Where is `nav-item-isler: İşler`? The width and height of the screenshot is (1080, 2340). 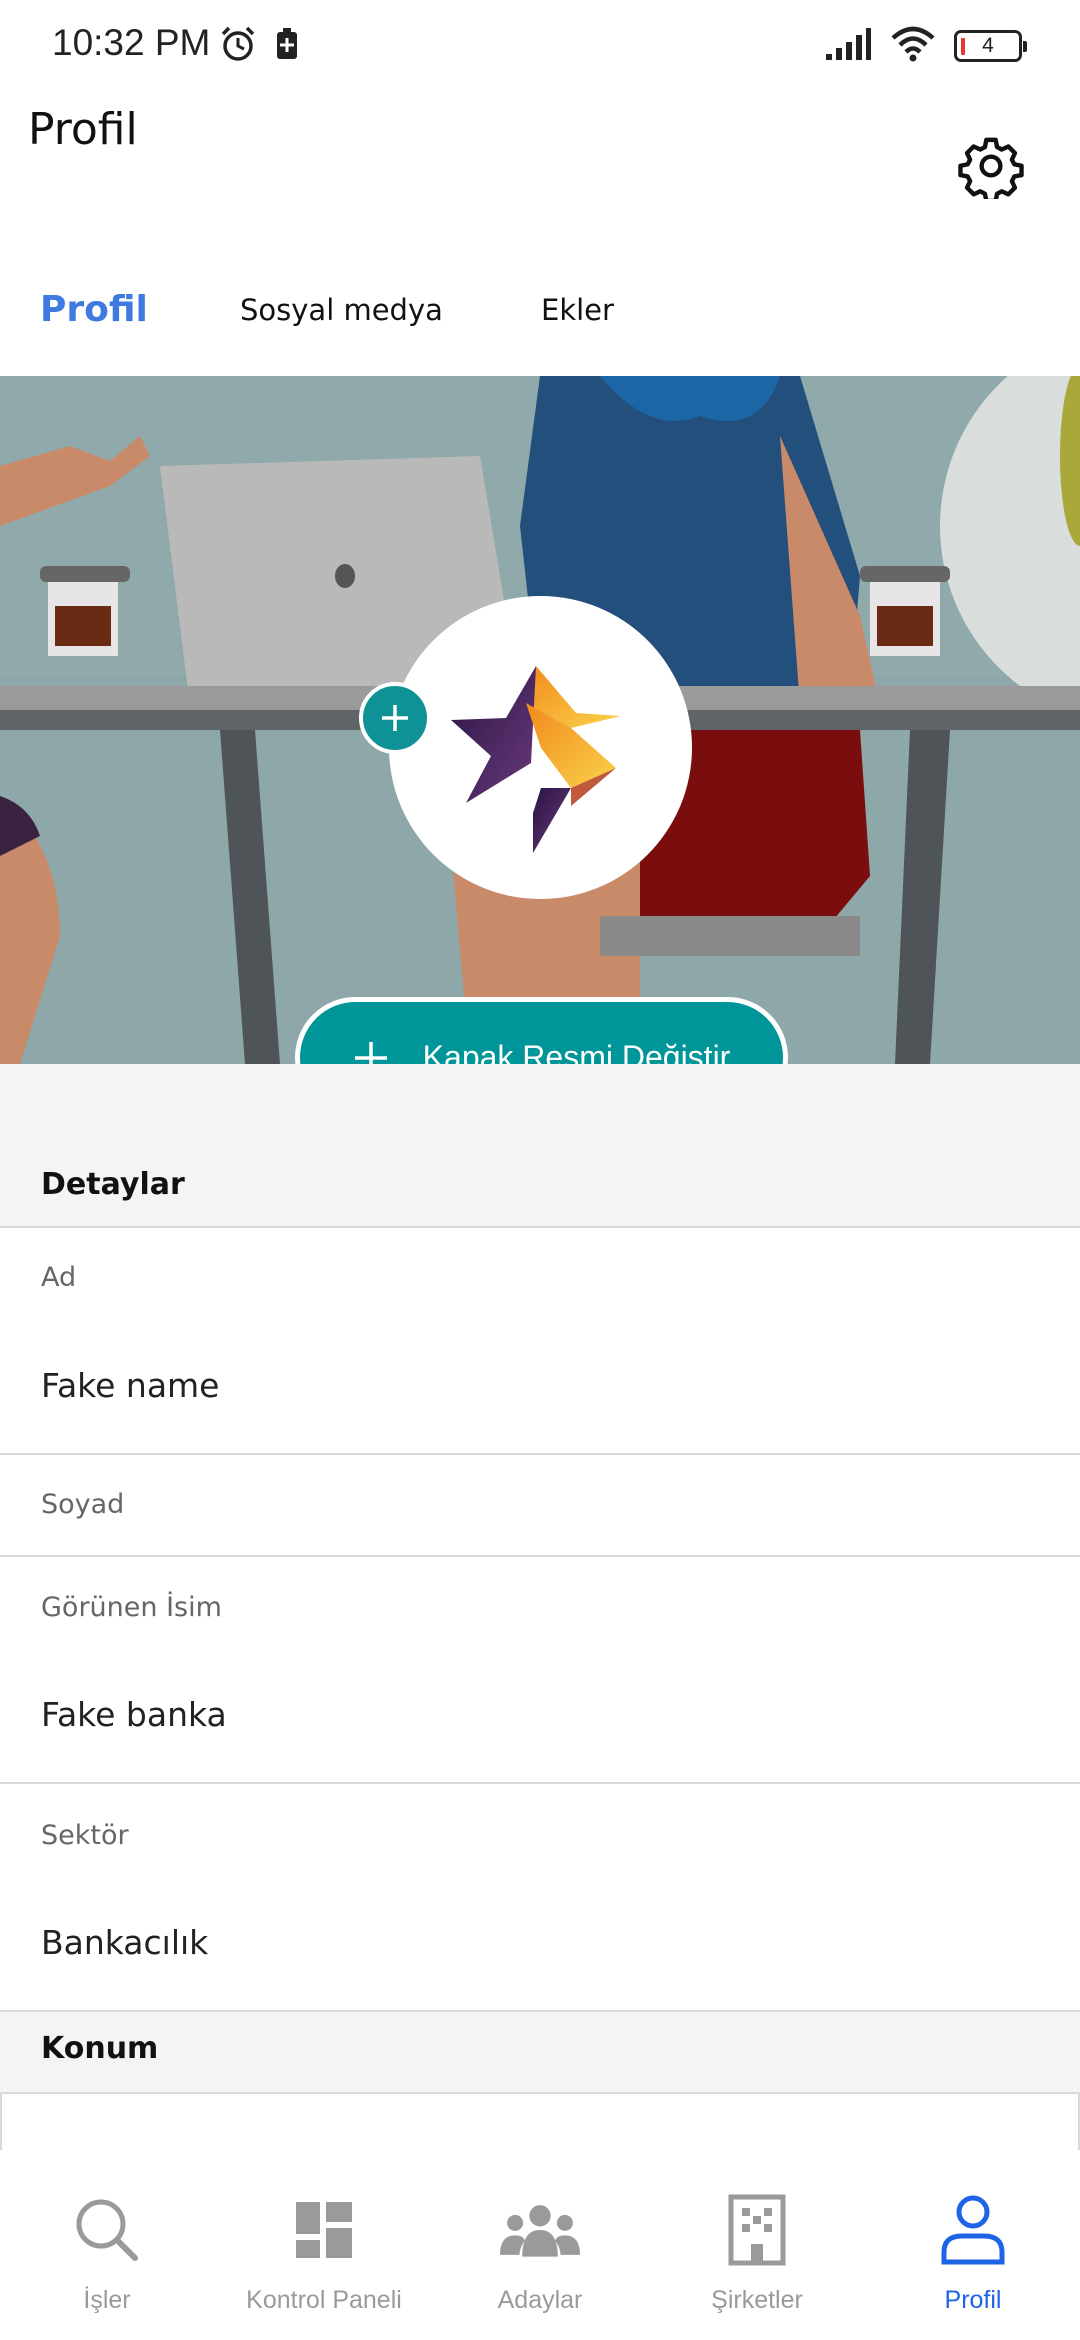
nav-item-isler: İşler is located at coordinates (107, 2252).